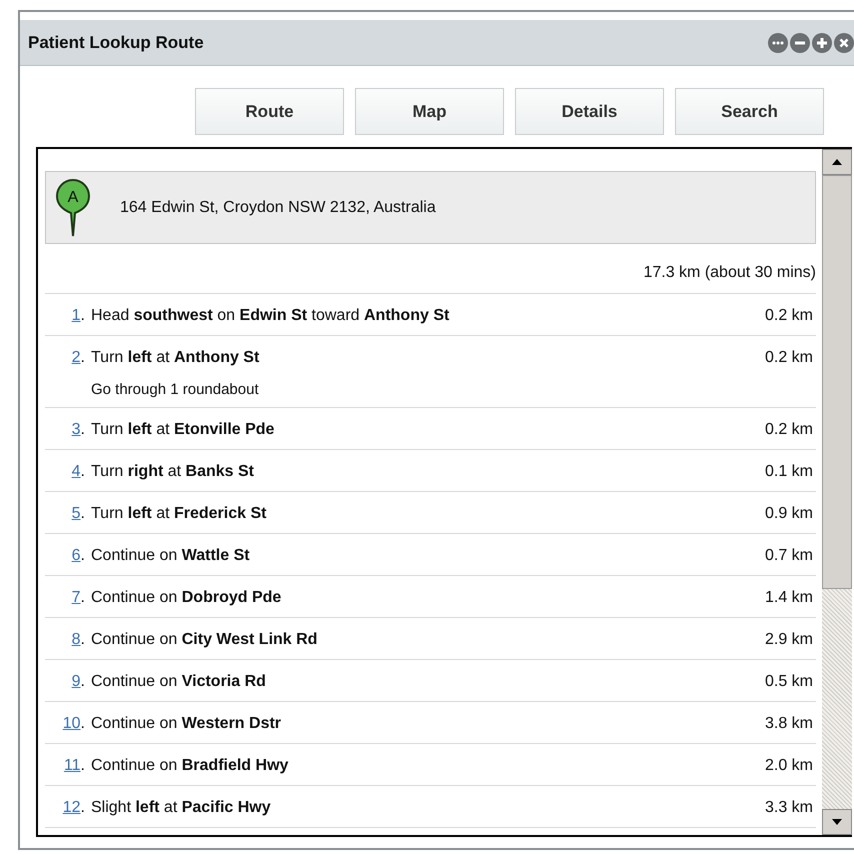 The width and height of the screenshot is (854, 855). What do you see at coordinates (76, 475) in the screenshot?
I see `step-number-link: 4` at bounding box center [76, 475].